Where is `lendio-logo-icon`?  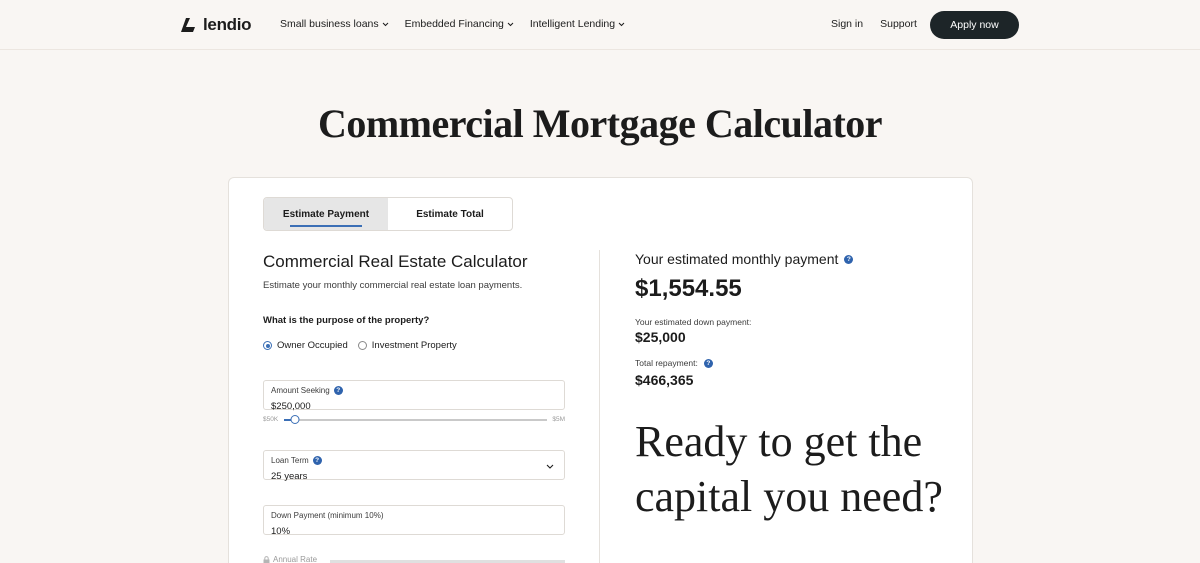 lendio-logo-icon is located at coordinates (188, 25).